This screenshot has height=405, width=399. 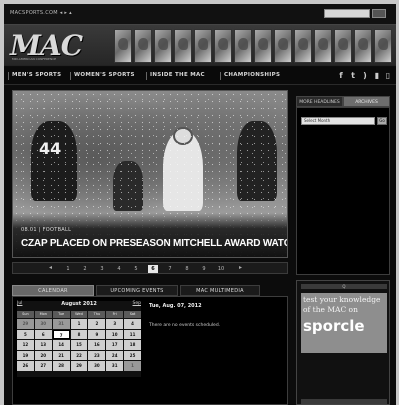 What do you see at coordinates (115, 355) in the screenshot?
I see `calendar-day: 24` at bounding box center [115, 355].